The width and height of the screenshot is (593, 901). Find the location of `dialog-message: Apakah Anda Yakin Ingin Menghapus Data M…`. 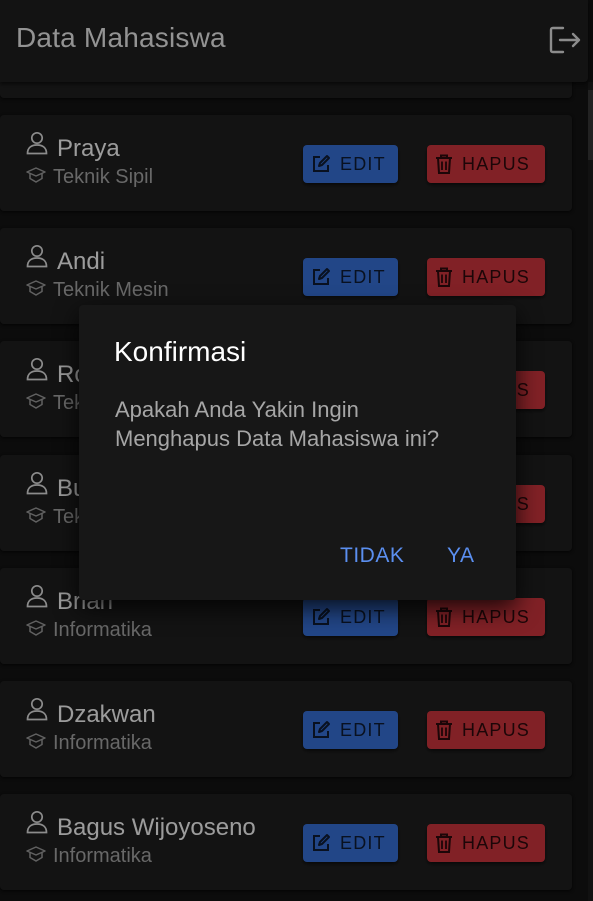

dialog-message: Apakah Anda Yakin Ingin Menghapus Data M… is located at coordinates (277, 424).